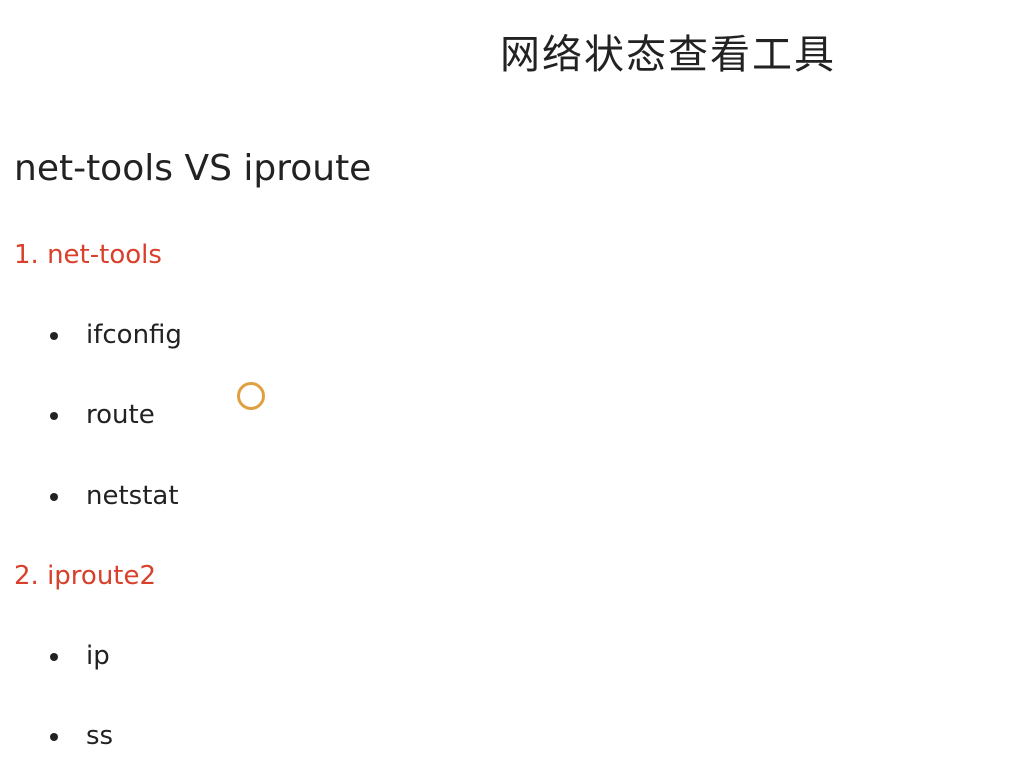  I want to click on list-item: route, so click(102, 415).